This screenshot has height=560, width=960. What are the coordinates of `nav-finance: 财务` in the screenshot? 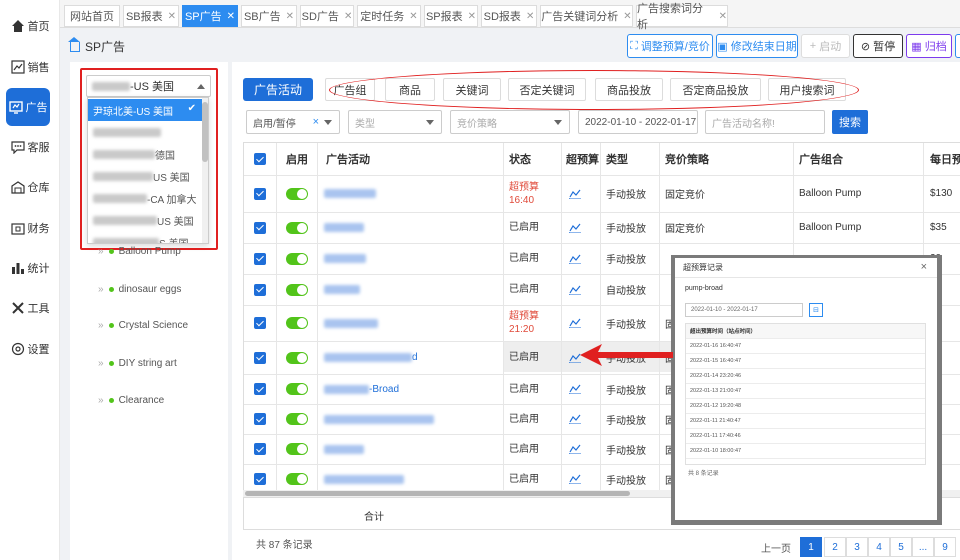 It's located at (30, 228).